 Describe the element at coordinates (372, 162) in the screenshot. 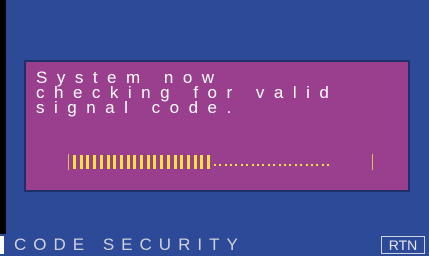

I see `progress-right-cap` at that location.